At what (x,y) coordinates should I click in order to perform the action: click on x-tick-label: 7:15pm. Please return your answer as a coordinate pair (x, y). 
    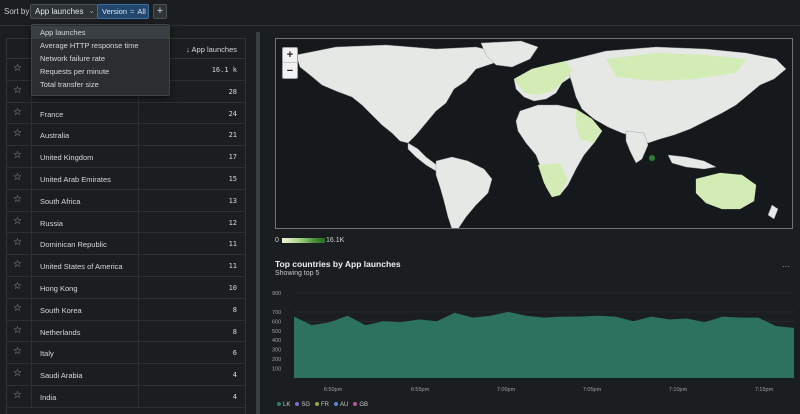
    Looking at the image, I should click on (764, 390).